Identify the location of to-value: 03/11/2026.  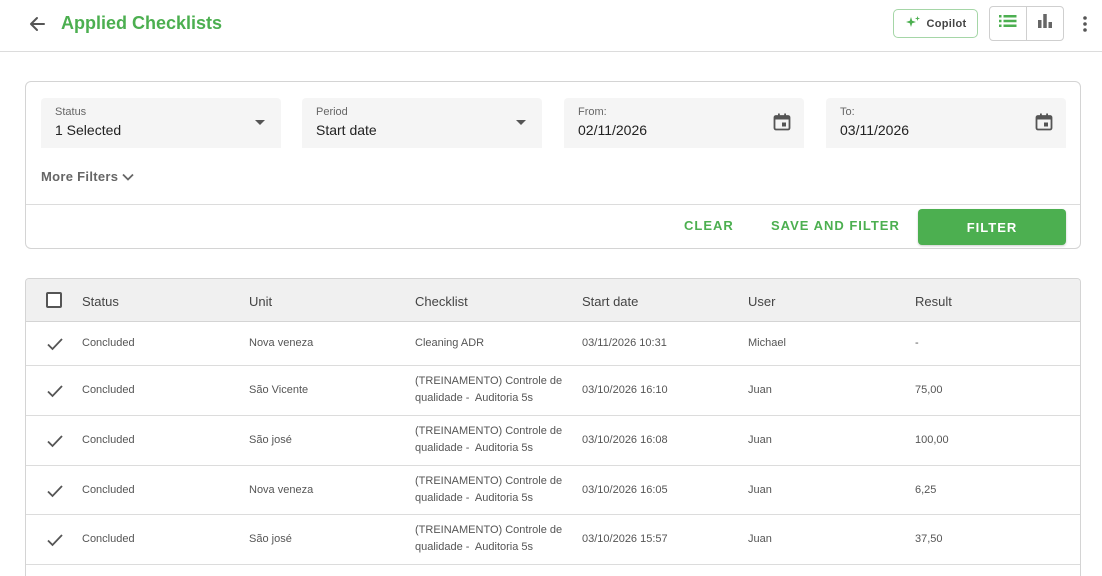
(875, 130).